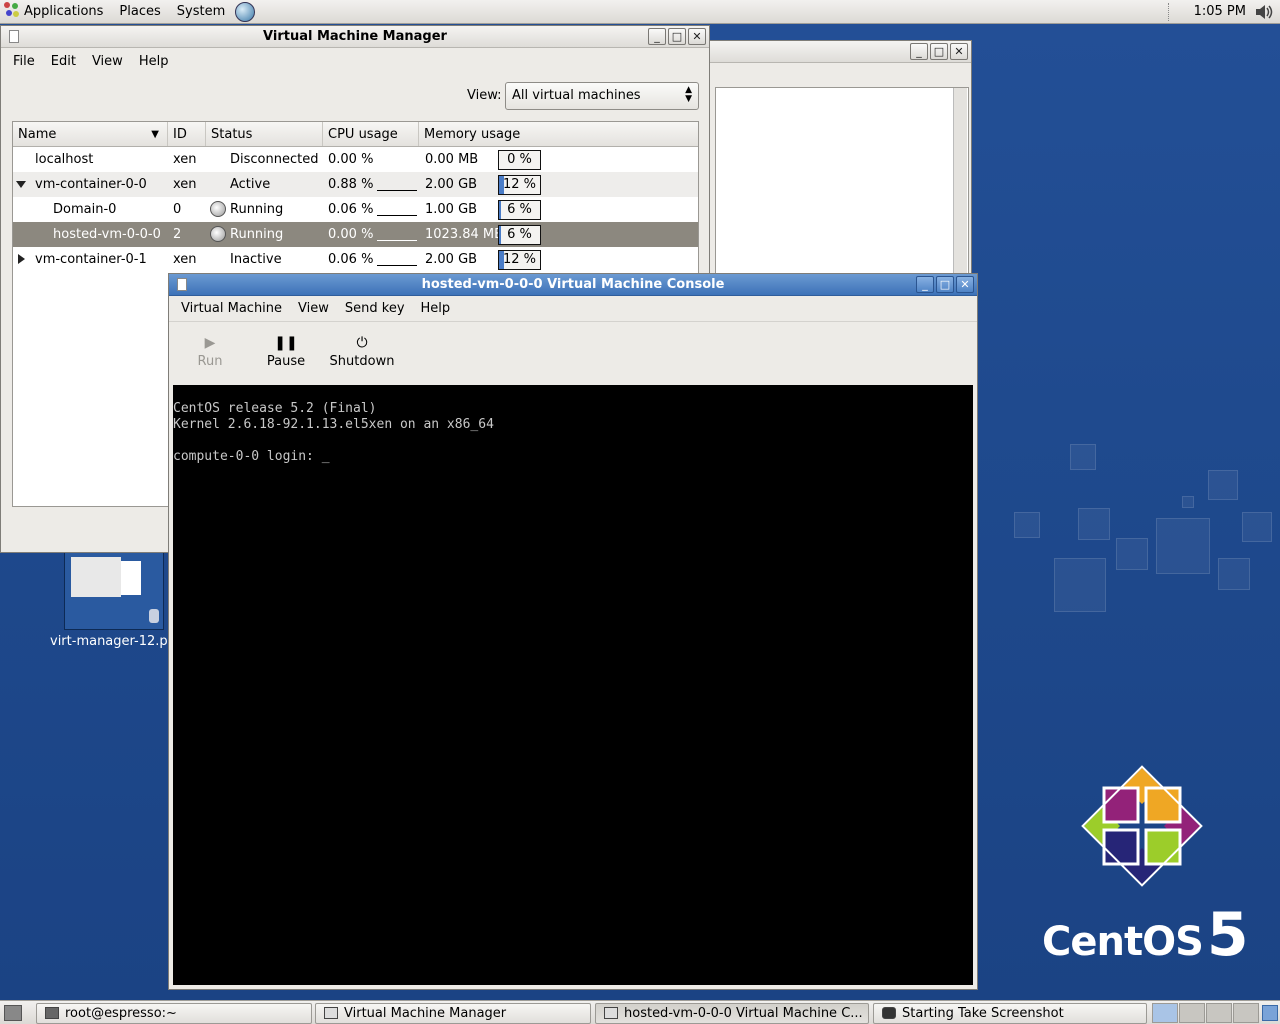 The width and height of the screenshot is (1280, 1024). Describe the element at coordinates (1220, 12) in the screenshot. I see `clock: 1:05 PM` at that location.